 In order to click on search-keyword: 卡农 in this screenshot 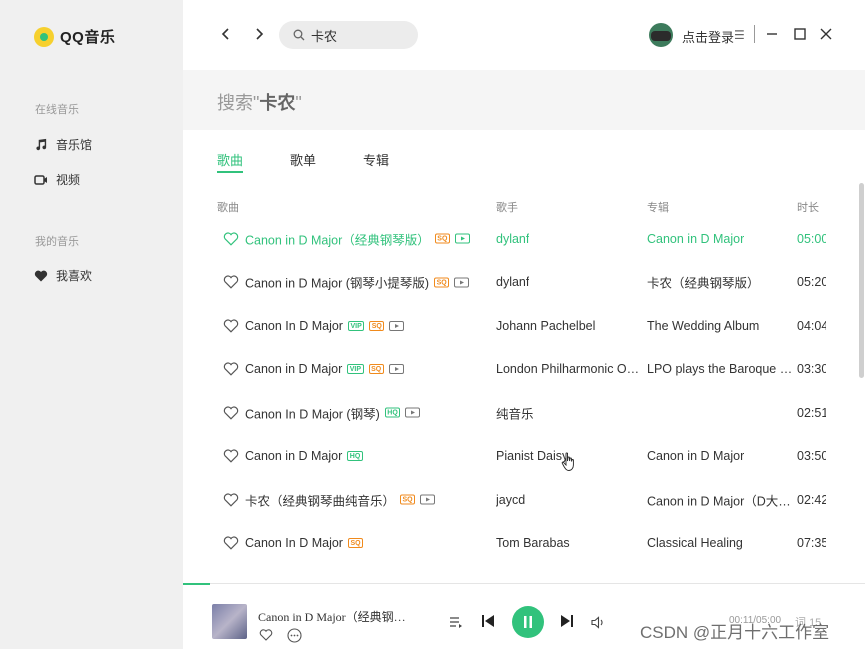, I will do `click(277, 103)`.